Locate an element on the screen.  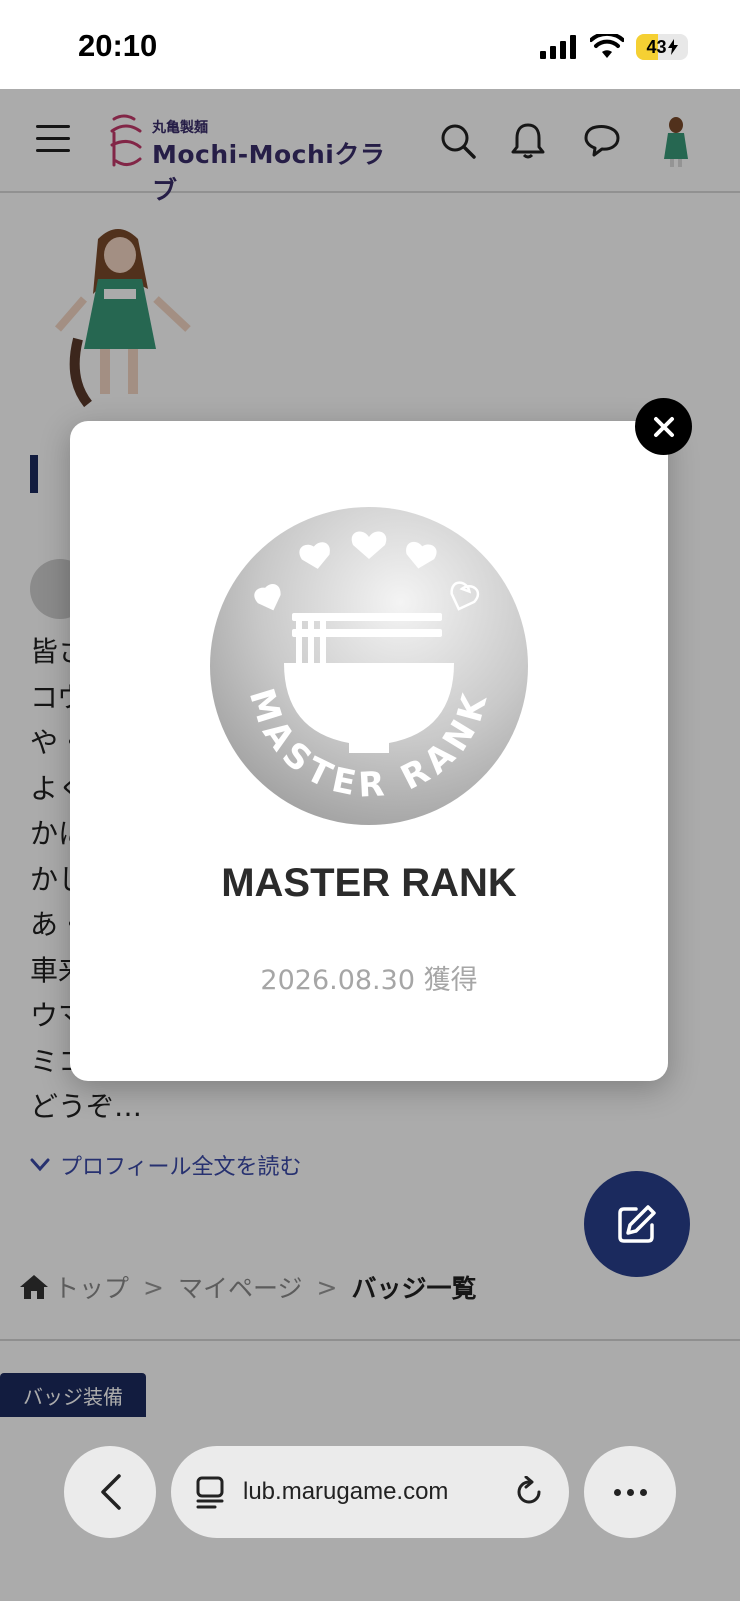
close-modal-button is located at coordinates (663, 426).